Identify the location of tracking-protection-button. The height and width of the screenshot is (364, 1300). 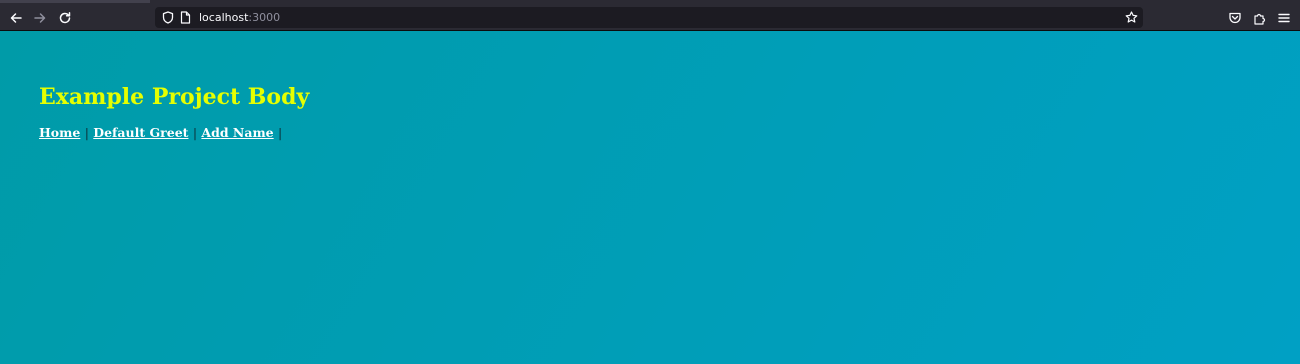
(167, 17).